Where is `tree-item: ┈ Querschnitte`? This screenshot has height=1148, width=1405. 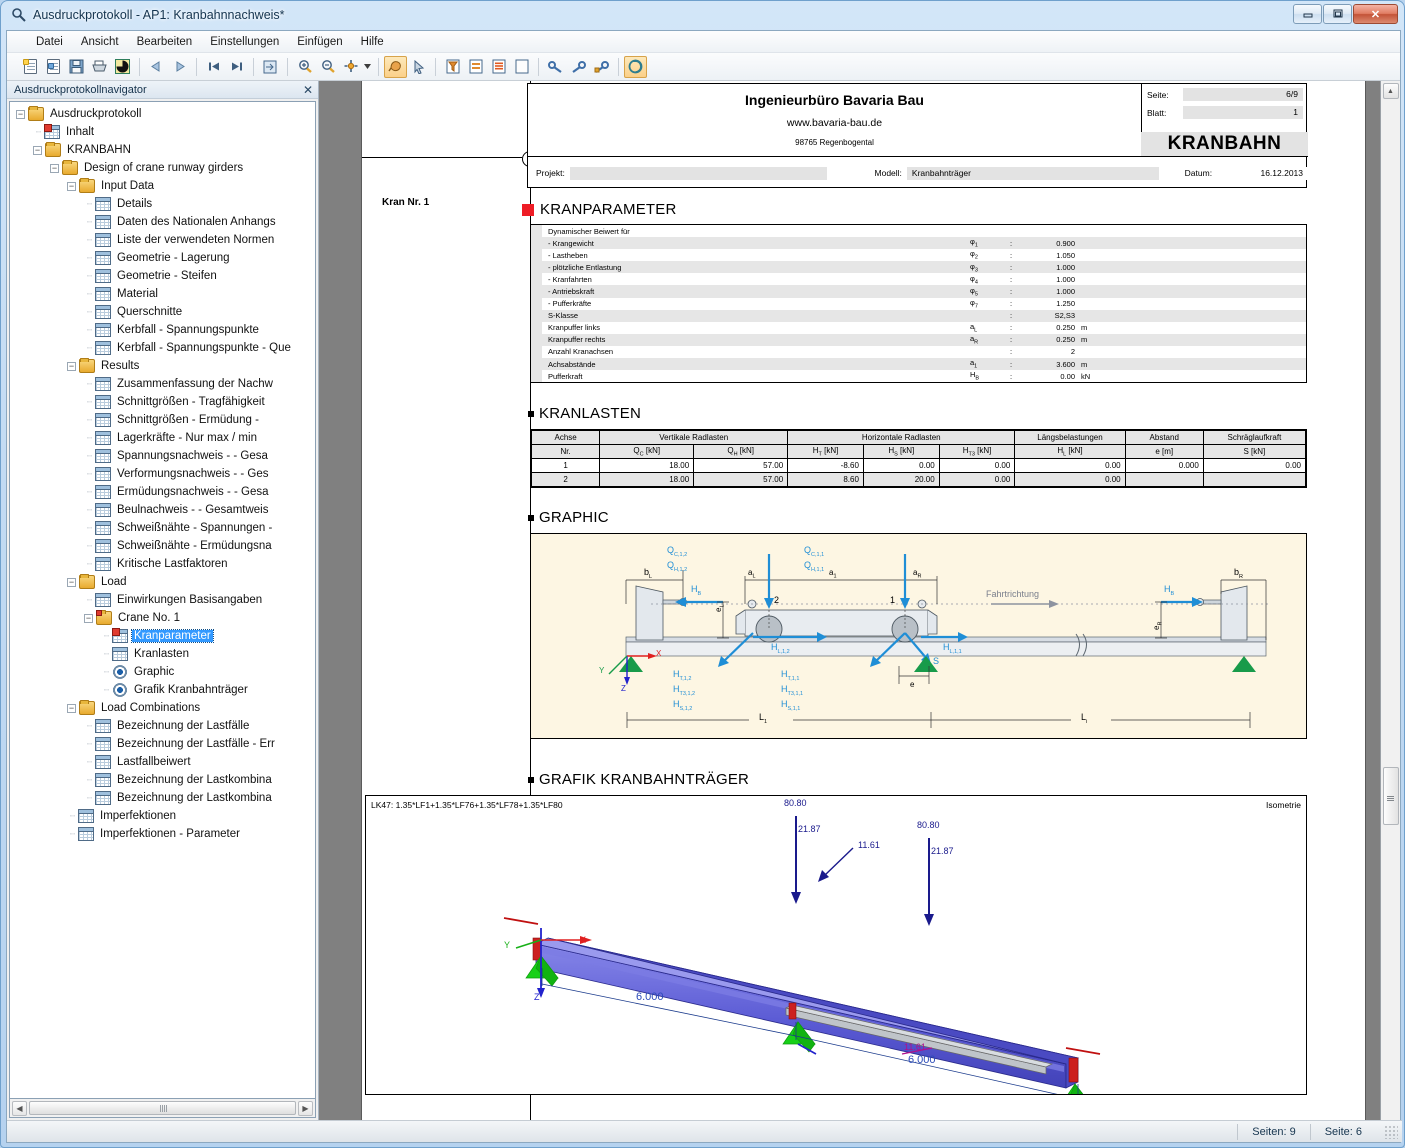 tree-item: ┈ Querschnitte is located at coordinates (162, 312).